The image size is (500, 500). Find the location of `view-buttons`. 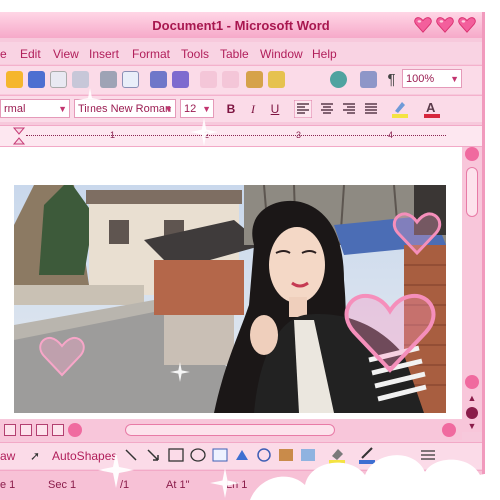

view-buttons is located at coordinates (34, 430).